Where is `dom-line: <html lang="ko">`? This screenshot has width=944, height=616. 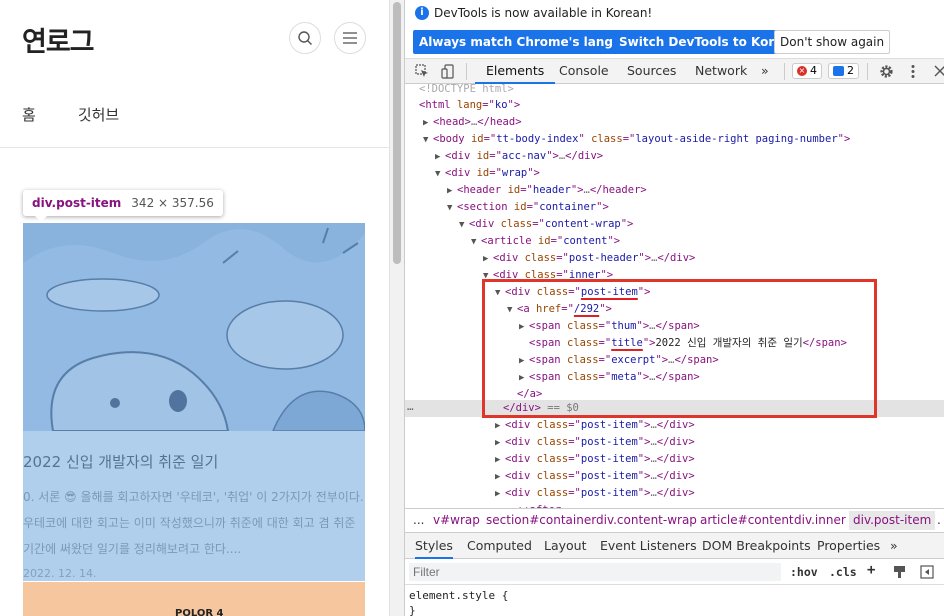 dom-line: <html lang="ko"> is located at coordinates (681, 105).